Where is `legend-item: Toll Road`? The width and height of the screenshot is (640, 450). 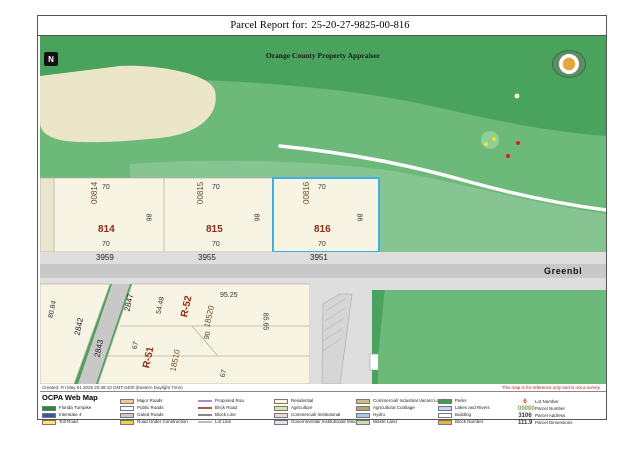 legend-item: Toll Road is located at coordinates (60, 422).